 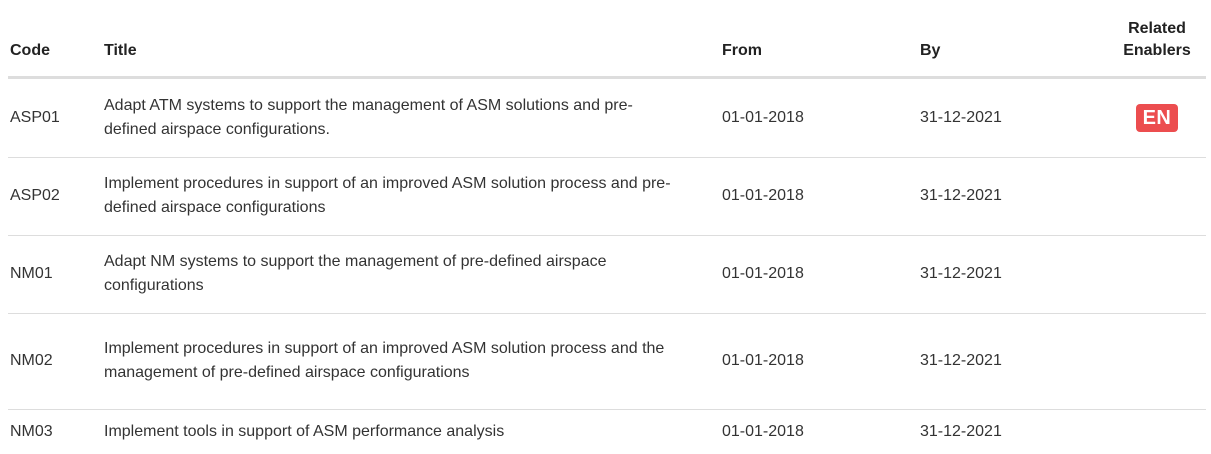 I want to click on row-code: NM02, so click(x=51, y=361).